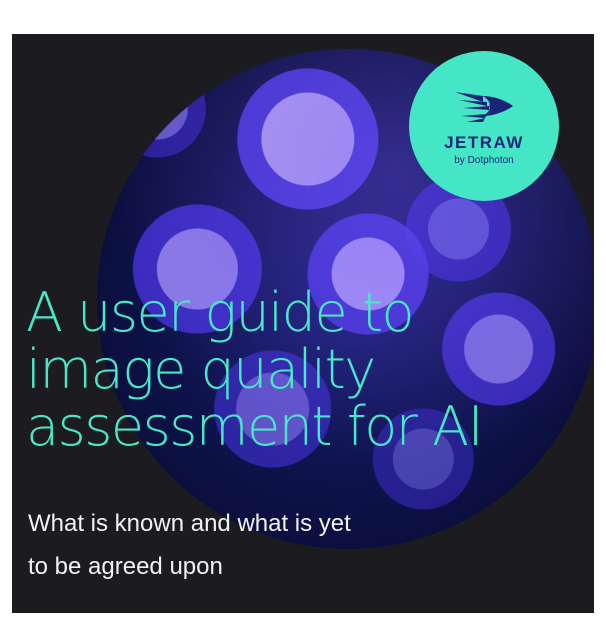 The image size is (606, 626). I want to click on logo-byline: by Dotphoton, so click(484, 160).